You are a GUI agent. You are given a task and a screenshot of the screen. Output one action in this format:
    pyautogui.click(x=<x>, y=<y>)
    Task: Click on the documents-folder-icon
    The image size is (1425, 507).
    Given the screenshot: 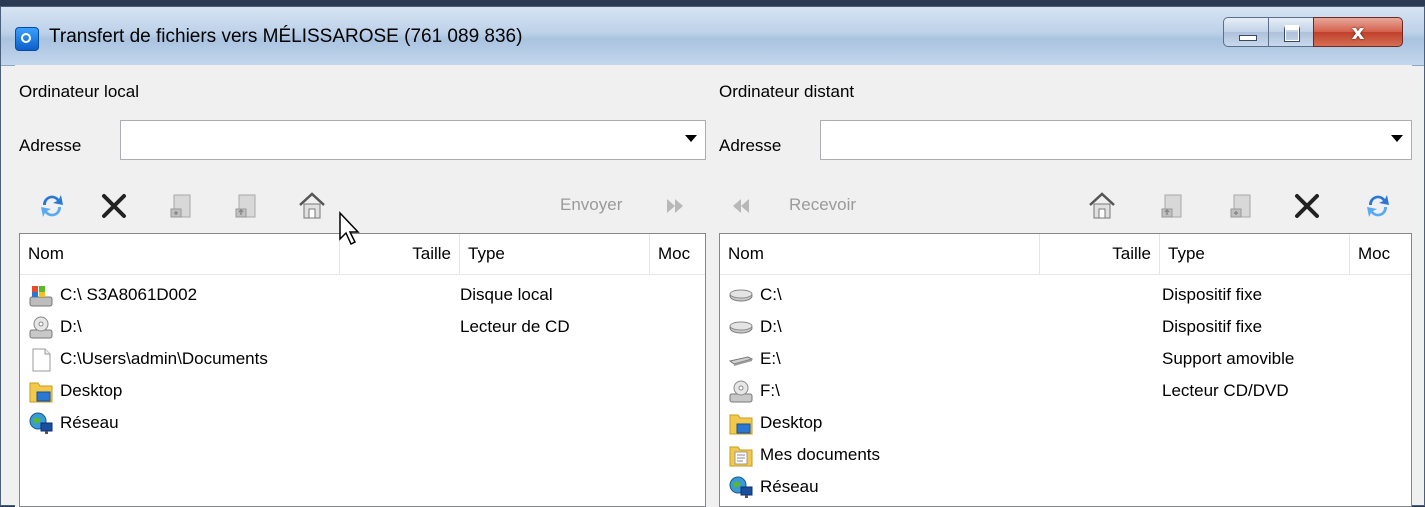 What is the action you would take?
    pyautogui.click(x=741, y=456)
    